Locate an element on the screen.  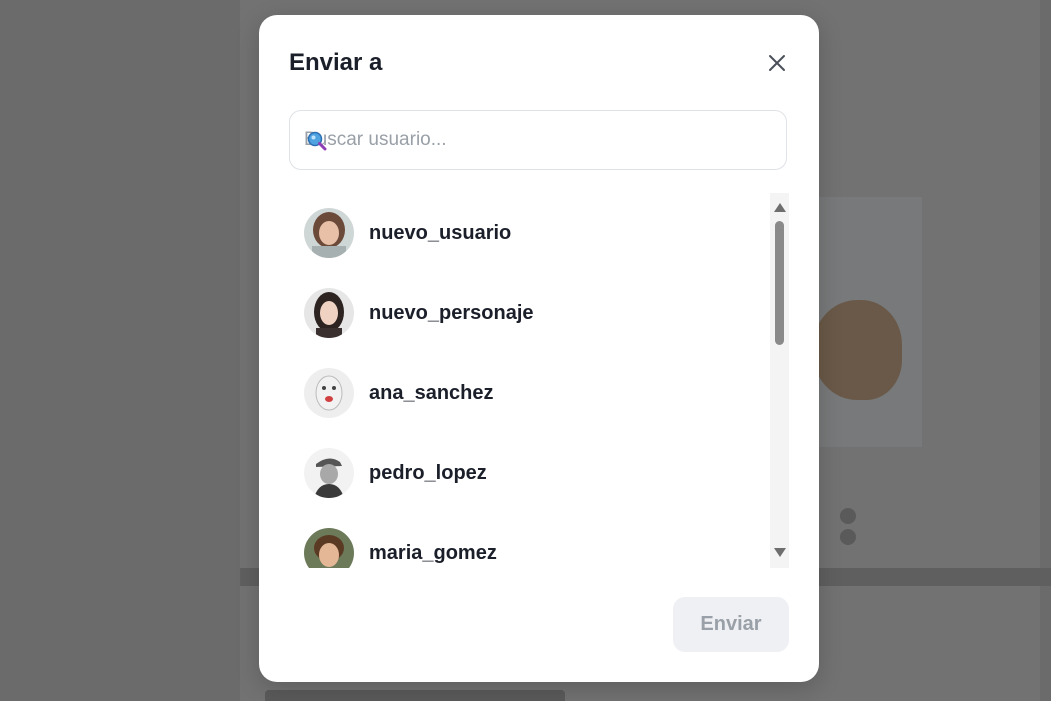
search-input is located at coordinates (539, 140).